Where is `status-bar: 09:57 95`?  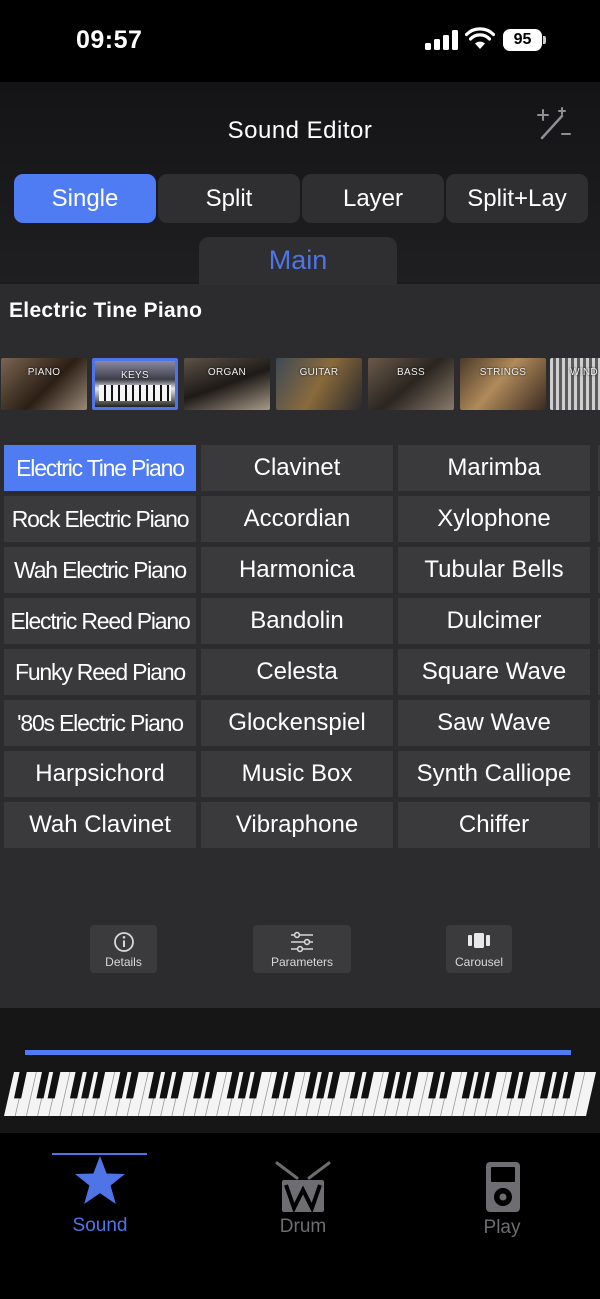 status-bar: 09:57 95 is located at coordinates (300, 41).